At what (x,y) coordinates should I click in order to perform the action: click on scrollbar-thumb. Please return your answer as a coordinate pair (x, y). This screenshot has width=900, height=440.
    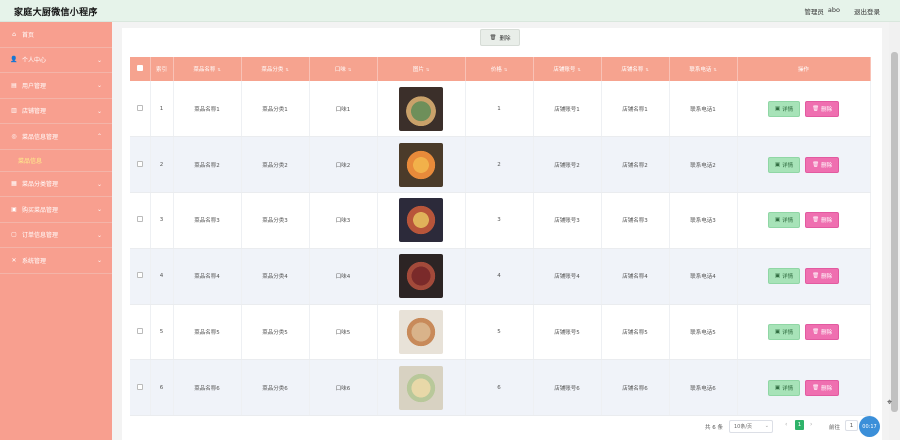
    Looking at the image, I should click on (894, 232).